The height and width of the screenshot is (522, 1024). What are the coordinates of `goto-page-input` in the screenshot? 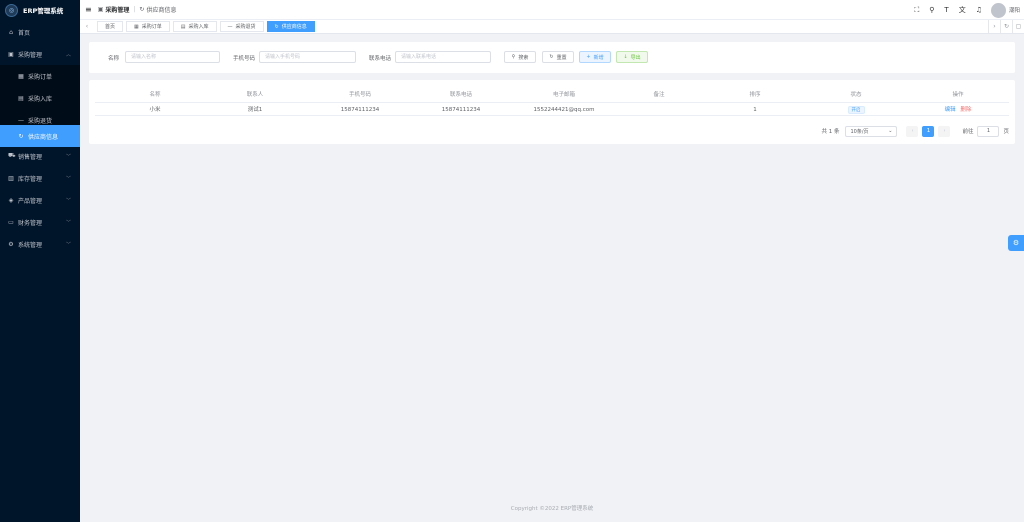 It's located at (988, 131).